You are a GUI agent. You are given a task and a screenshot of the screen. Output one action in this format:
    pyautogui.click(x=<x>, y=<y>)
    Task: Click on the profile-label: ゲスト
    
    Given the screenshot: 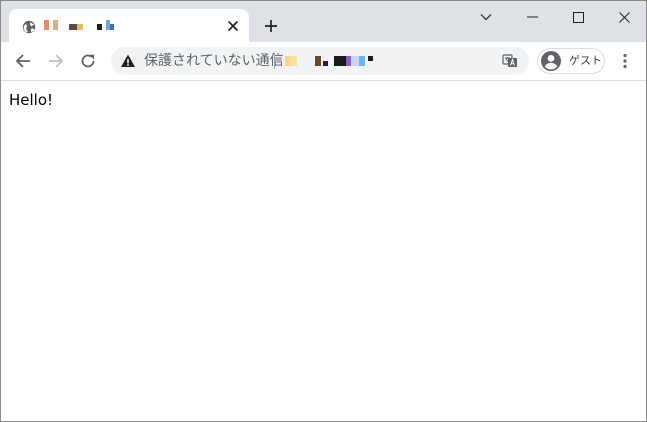 What is the action you would take?
    pyautogui.click(x=585, y=60)
    